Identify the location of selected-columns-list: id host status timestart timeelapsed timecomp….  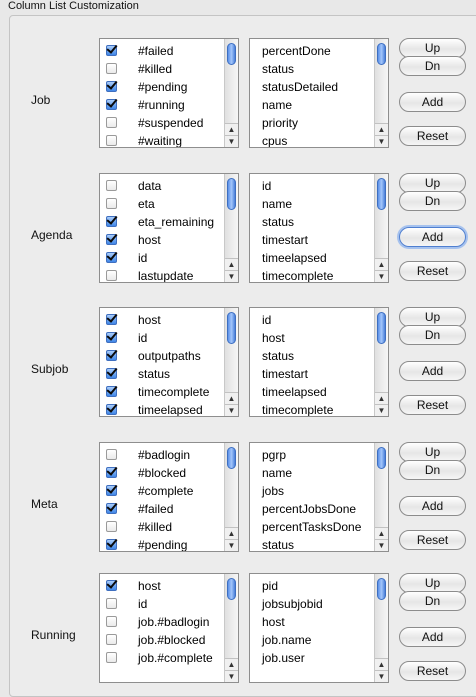
(319, 362).